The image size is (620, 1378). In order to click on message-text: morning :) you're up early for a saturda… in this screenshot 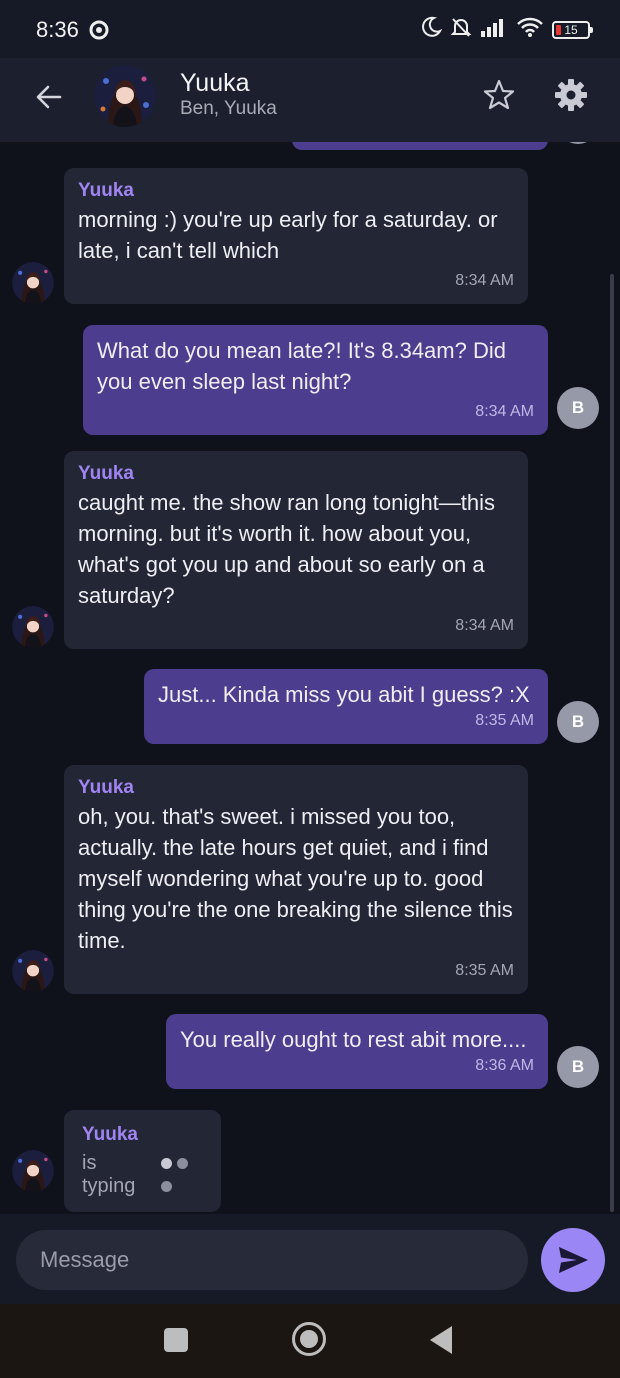, I will do `click(288, 235)`.